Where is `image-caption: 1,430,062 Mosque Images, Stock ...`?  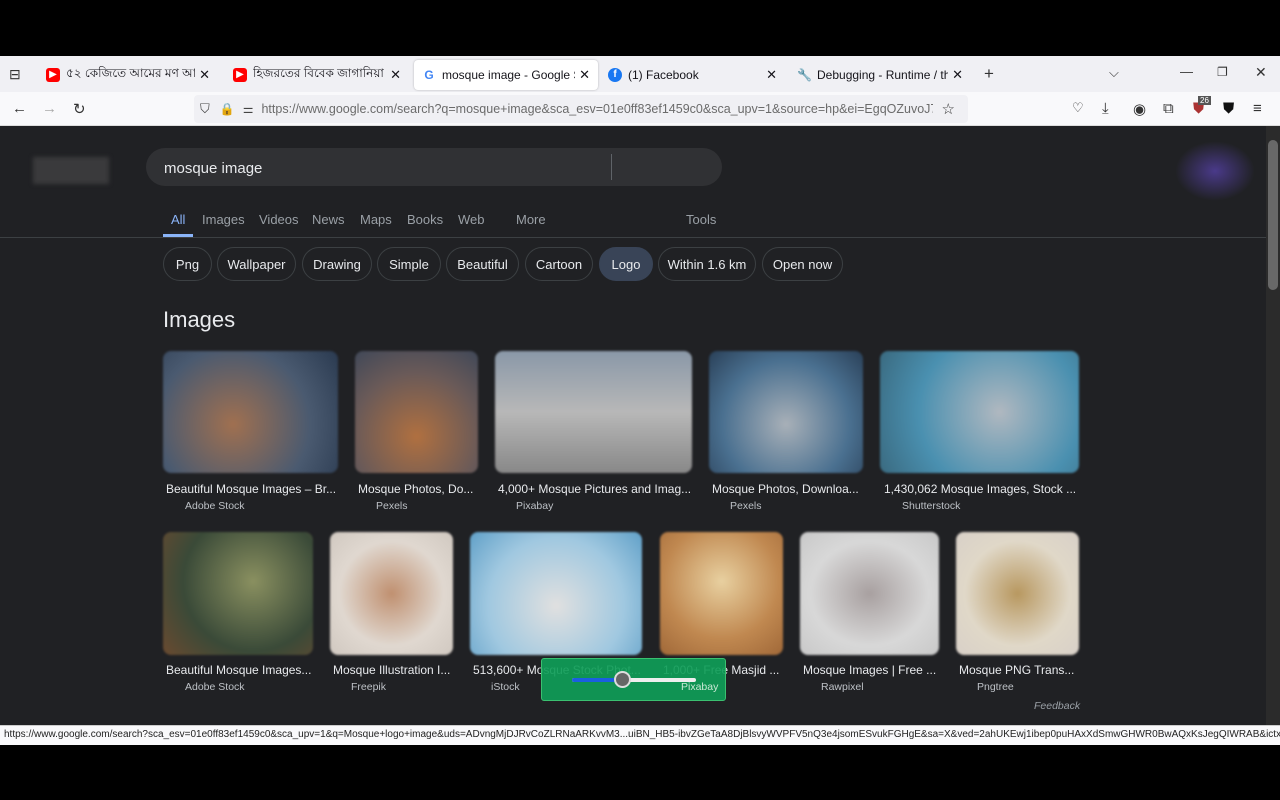 image-caption: 1,430,062 Mosque Images, Stock ... is located at coordinates (981, 489).